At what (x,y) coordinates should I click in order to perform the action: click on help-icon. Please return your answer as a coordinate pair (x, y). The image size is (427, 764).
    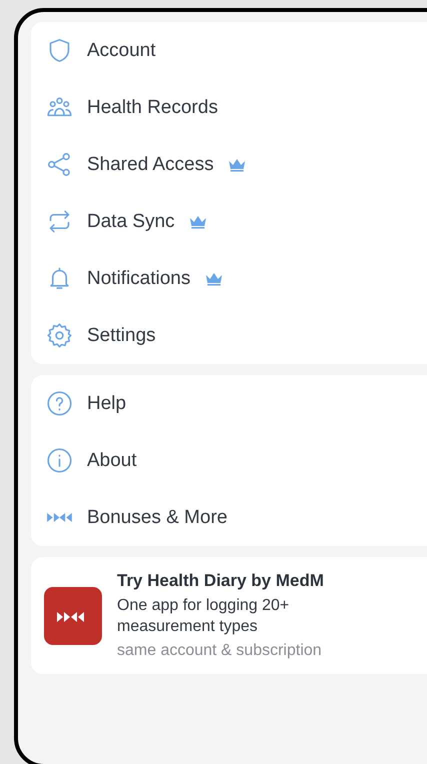
    Looking at the image, I should click on (59, 403).